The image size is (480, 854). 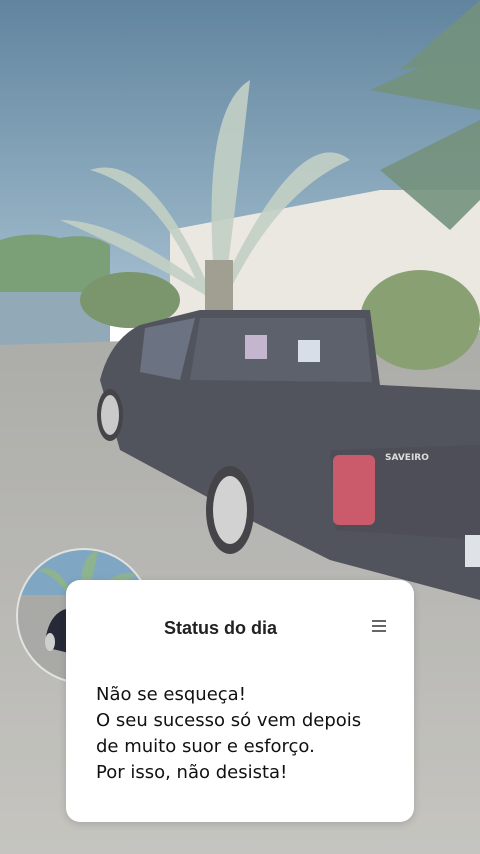 I want to click on message-line: O seu sucesso só vem depois, so click(x=229, y=720).